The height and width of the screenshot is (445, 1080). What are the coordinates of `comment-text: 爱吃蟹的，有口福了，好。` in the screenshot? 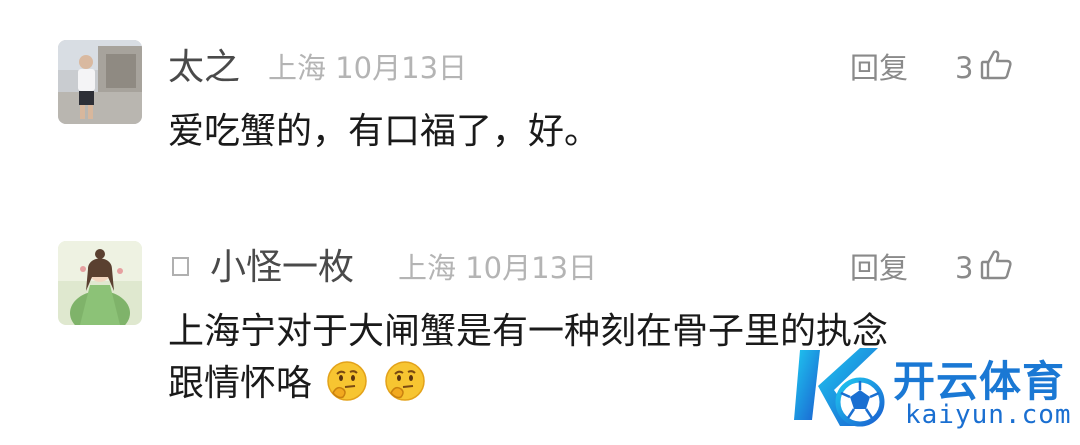 It's located at (384, 131).